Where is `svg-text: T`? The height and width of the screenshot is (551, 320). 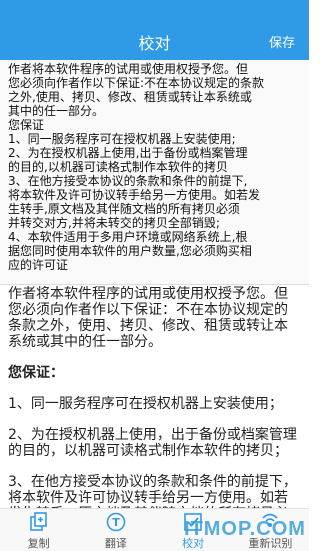
svg-text: T is located at coordinates (116, 522).